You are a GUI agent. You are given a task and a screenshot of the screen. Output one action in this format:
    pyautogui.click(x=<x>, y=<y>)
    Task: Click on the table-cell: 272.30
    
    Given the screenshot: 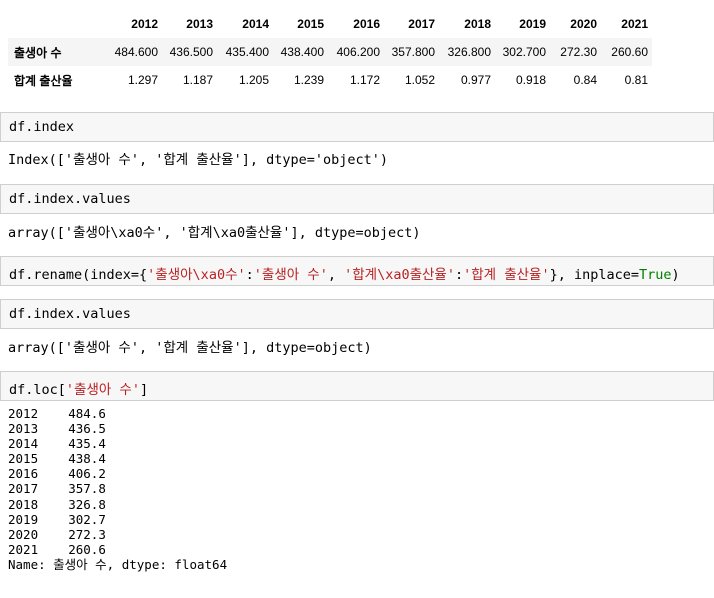 What is the action you would take?
    pyautogui.click(x=578, y=52)
    